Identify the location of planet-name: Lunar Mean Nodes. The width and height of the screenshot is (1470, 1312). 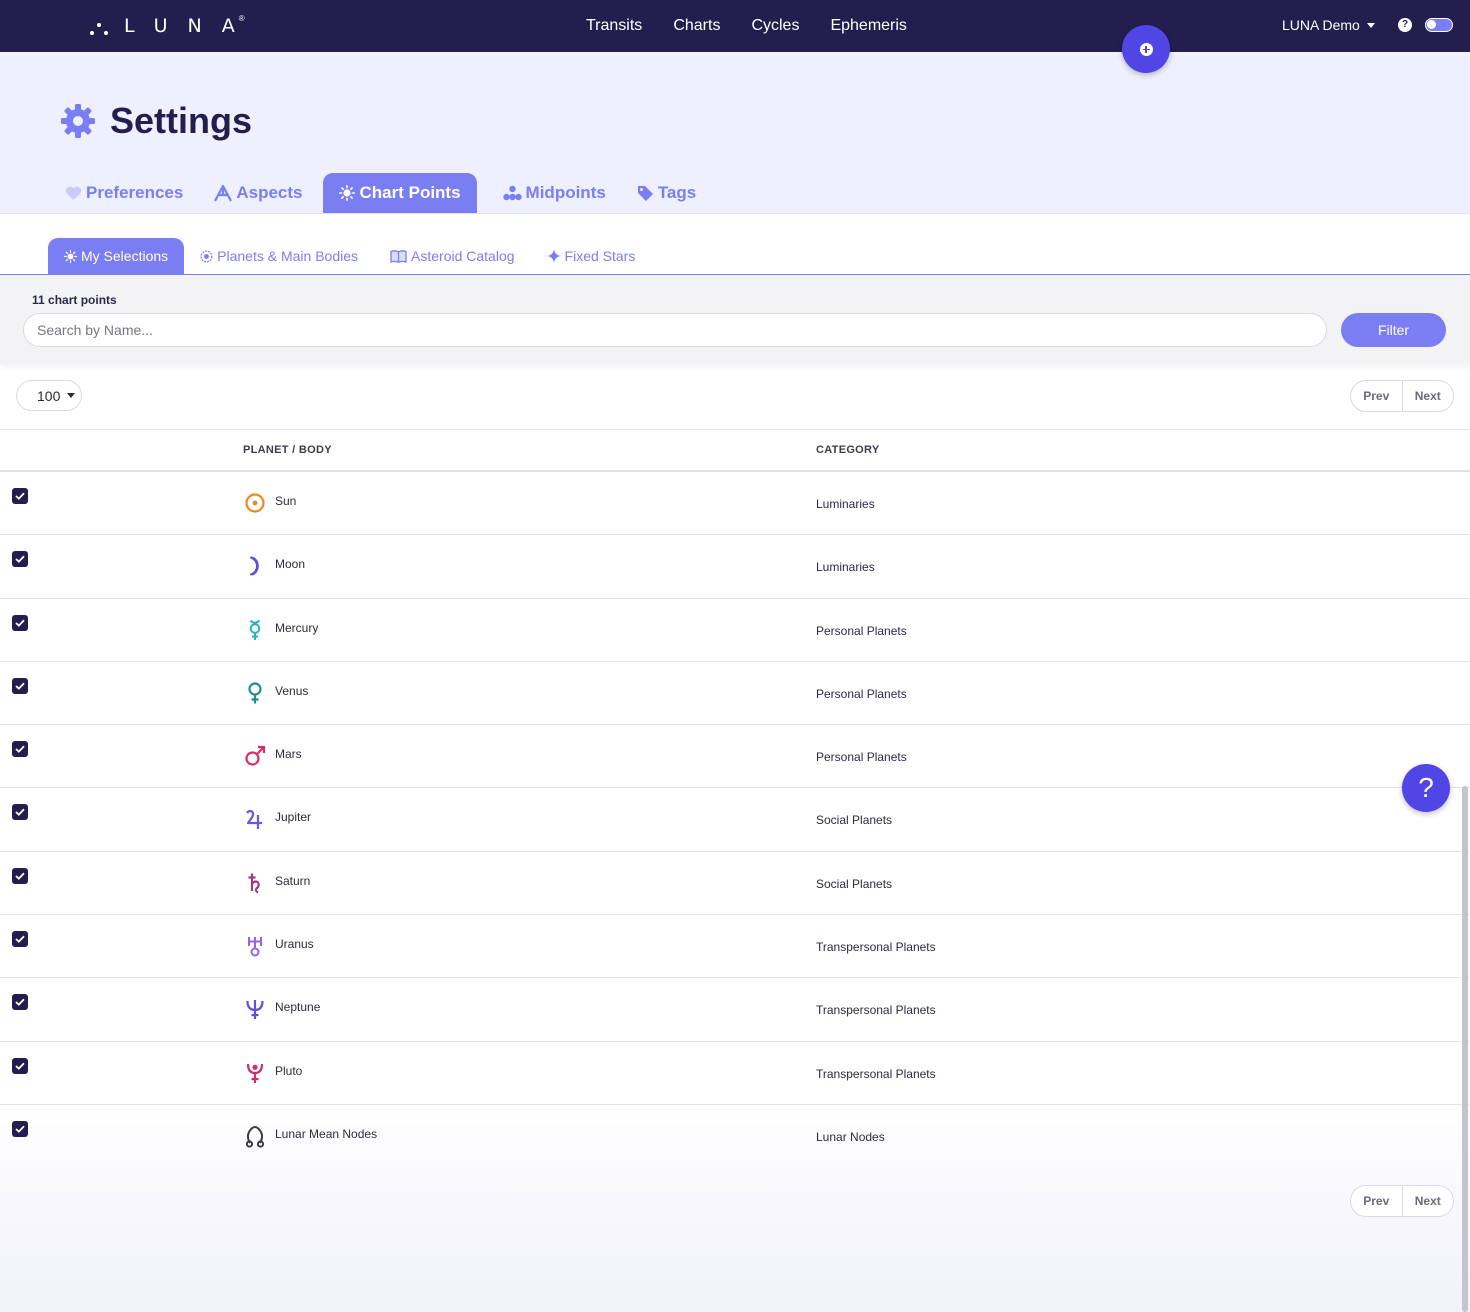
(326, 1133).